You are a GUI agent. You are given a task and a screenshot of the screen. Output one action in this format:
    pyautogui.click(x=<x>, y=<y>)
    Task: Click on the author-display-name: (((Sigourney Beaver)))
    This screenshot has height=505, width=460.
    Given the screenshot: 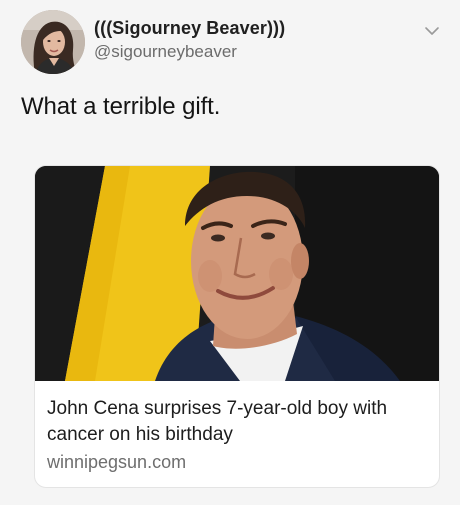 What is the action you would take?
    pyautogui.click(x=189, y=28)
    